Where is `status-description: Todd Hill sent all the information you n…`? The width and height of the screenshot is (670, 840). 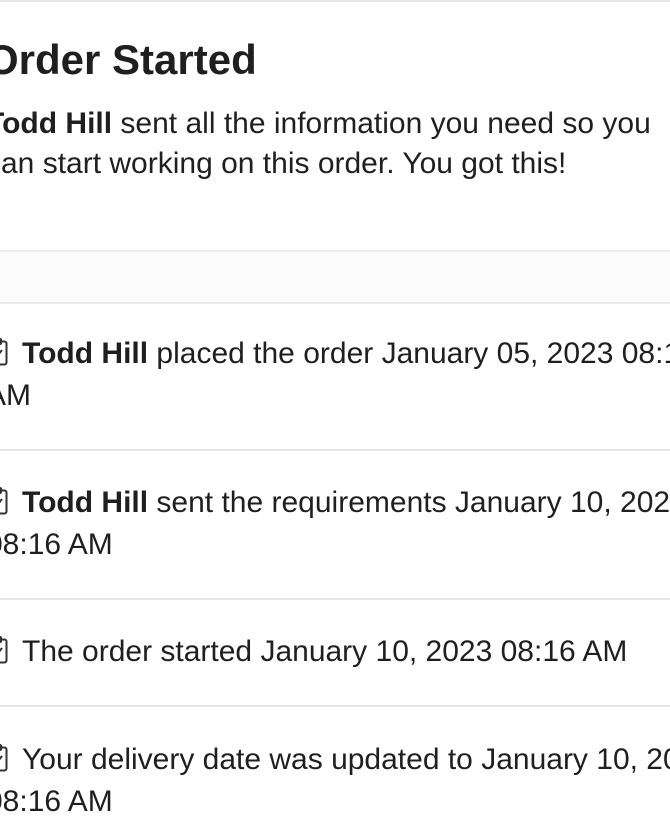
status-description: Todd Hill sent all the information you n… is located at coordinates (335, 144).